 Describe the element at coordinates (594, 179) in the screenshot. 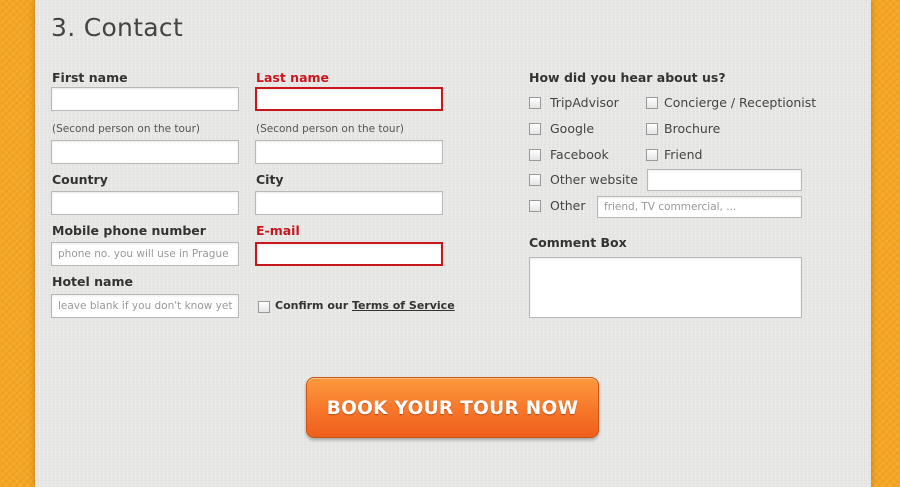

I see `other-website-label: Other website` at that location.